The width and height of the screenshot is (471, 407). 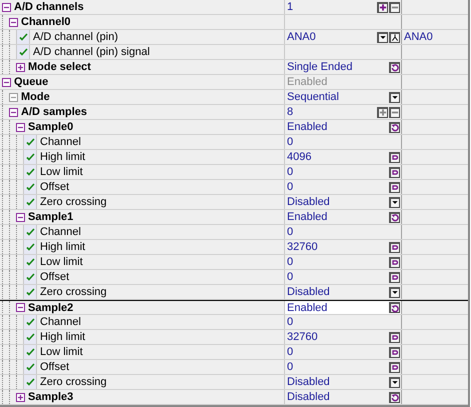 I want to click on property-row: A/D channels 1, so click(x=234, y=7).